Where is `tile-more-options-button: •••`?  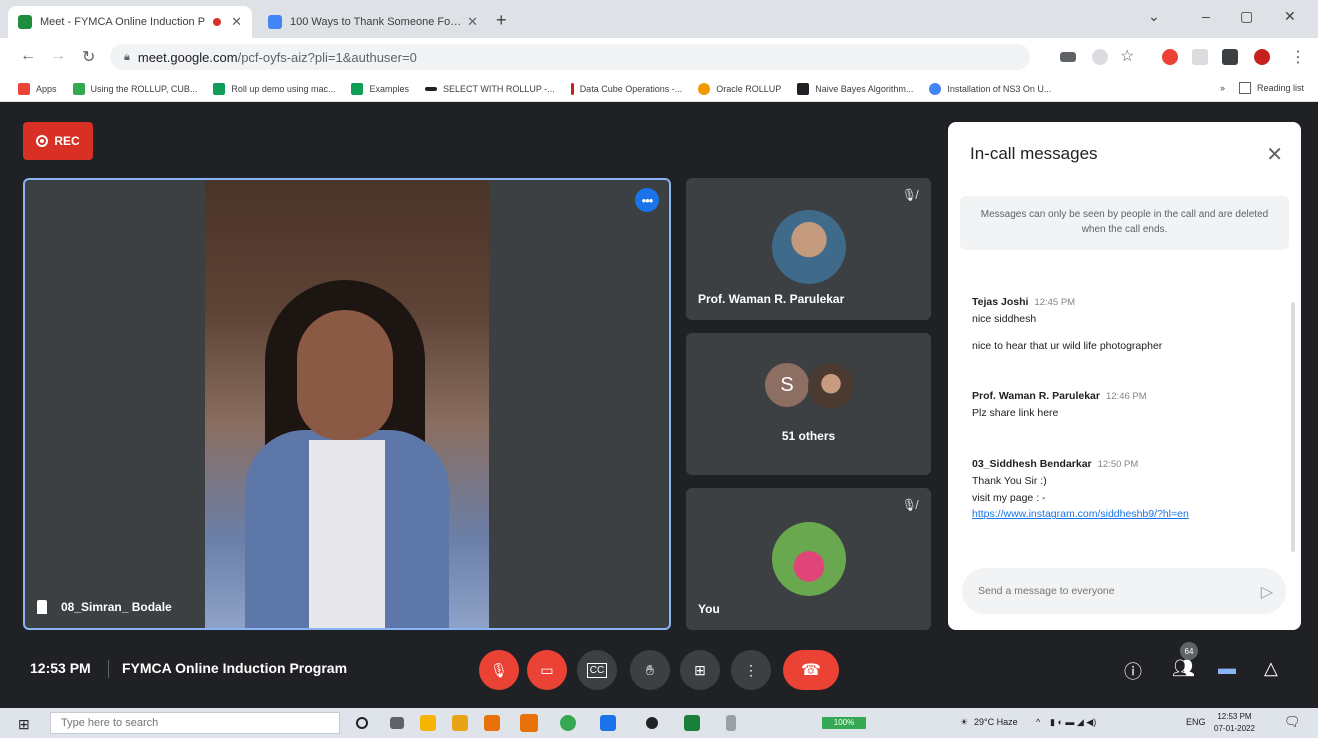 tile-more-options-button: ••• is located at coordinates (647, 200).